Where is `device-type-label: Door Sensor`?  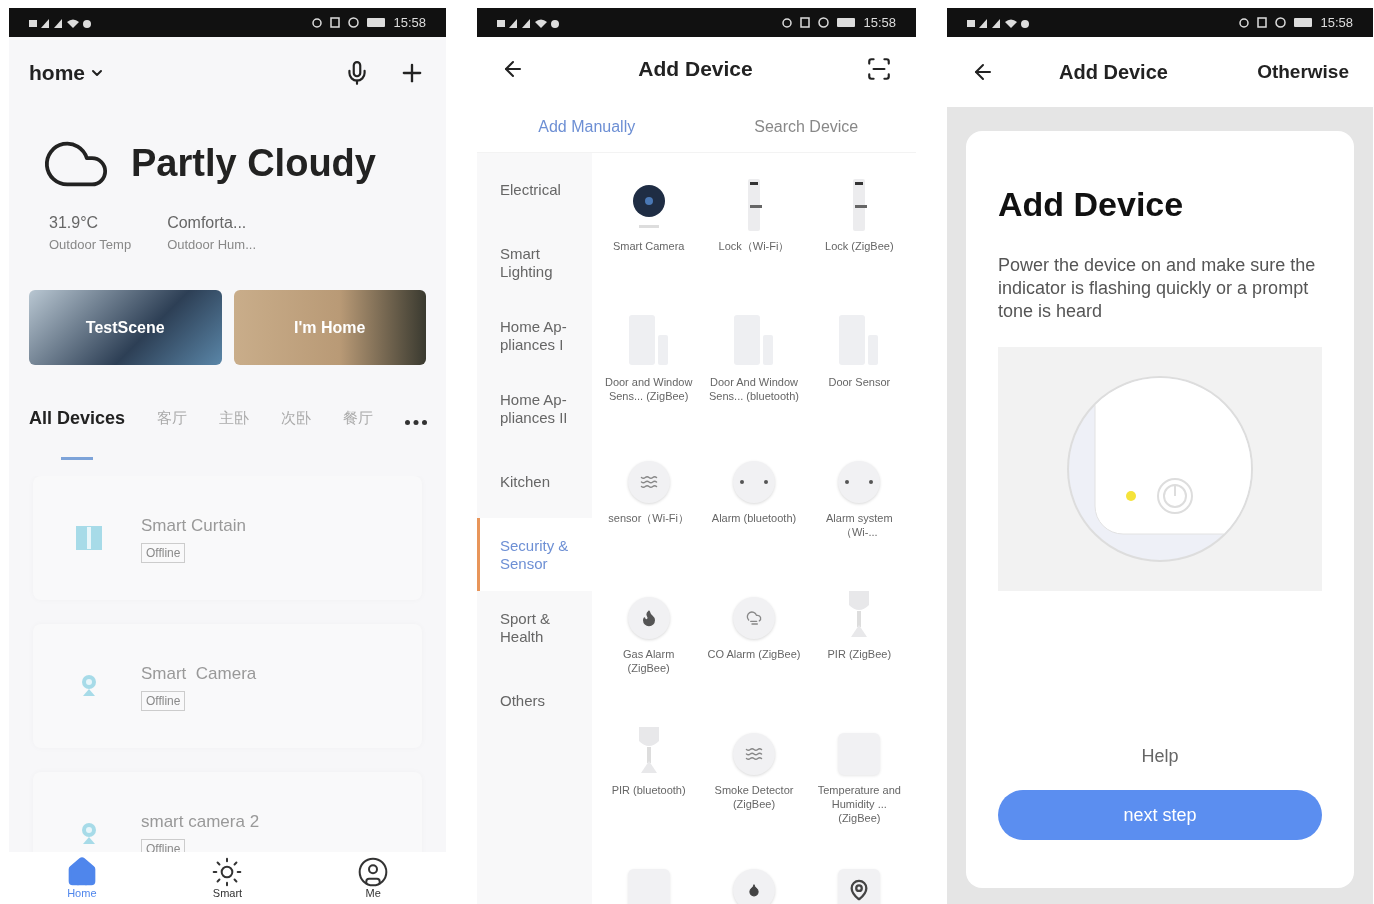
device-type-label: Door Sensor is located at coordinates (859, 382).